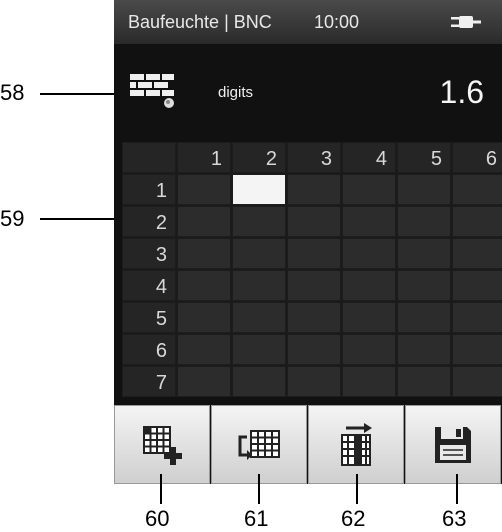 This screenshot has width=502, height=532. I want to click on column-header: 4, so click(369, 157).